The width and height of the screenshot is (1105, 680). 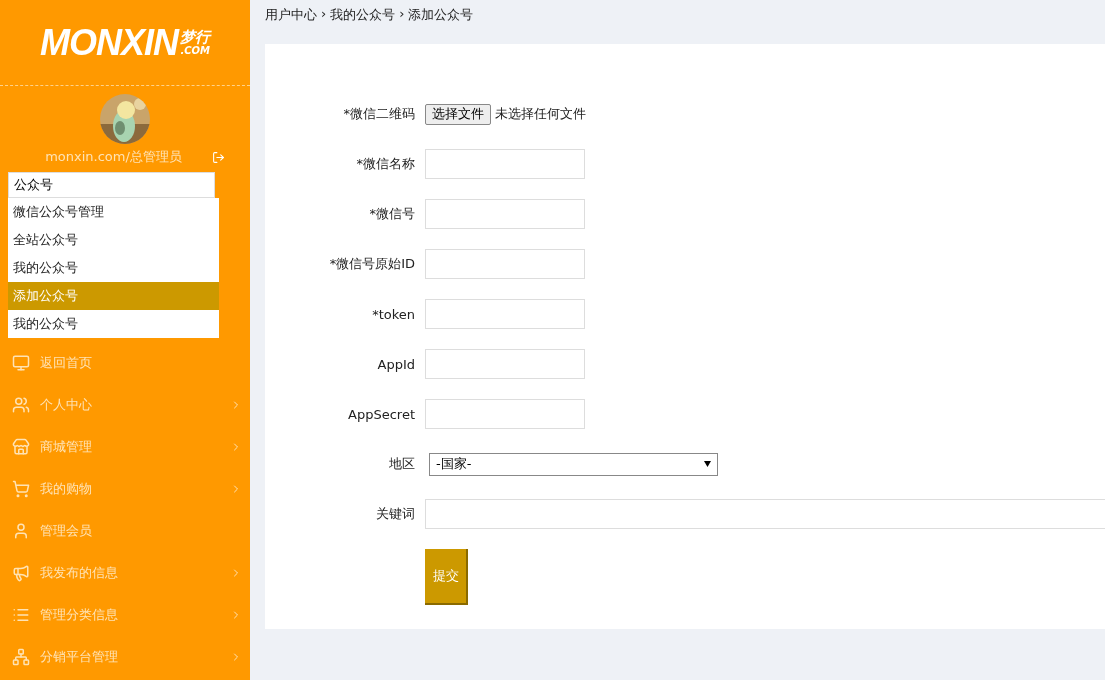 I want to click on logout-icon, so click(x=218, y=157).